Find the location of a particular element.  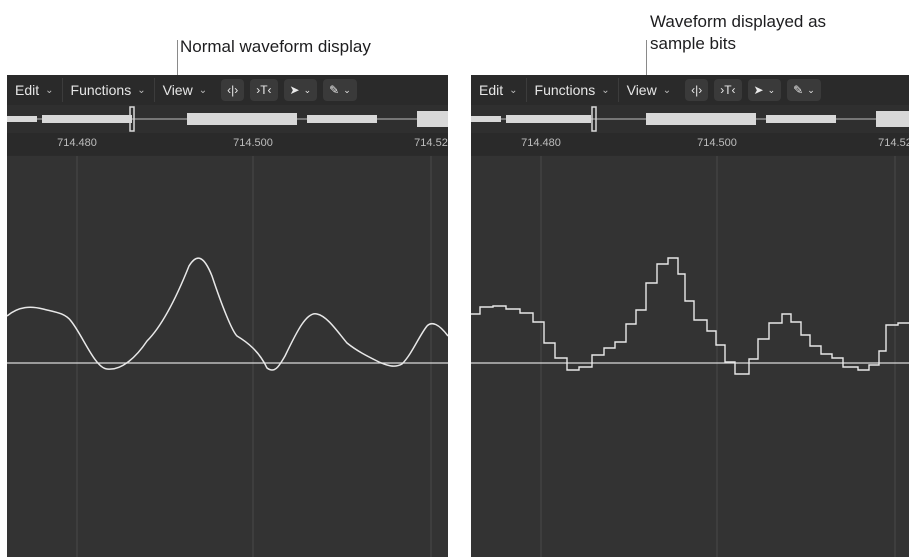

stepped-waveform-line is located at coordinates (690, 316).